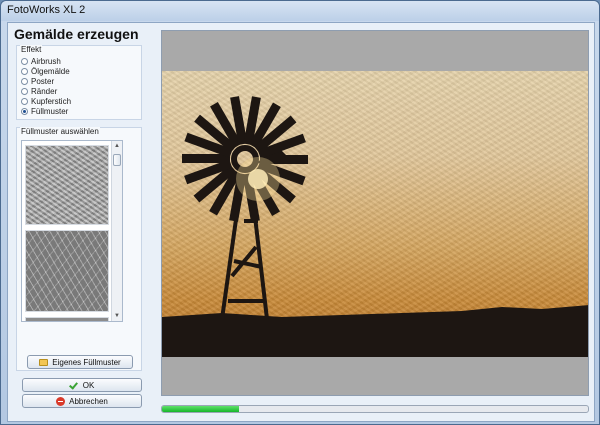 This screenshot has width=600, height=425. What do you see at coordinates (46, 61) in the screenshot?
I see `radio-label: Airbrush` at bounding box center [46, 61].